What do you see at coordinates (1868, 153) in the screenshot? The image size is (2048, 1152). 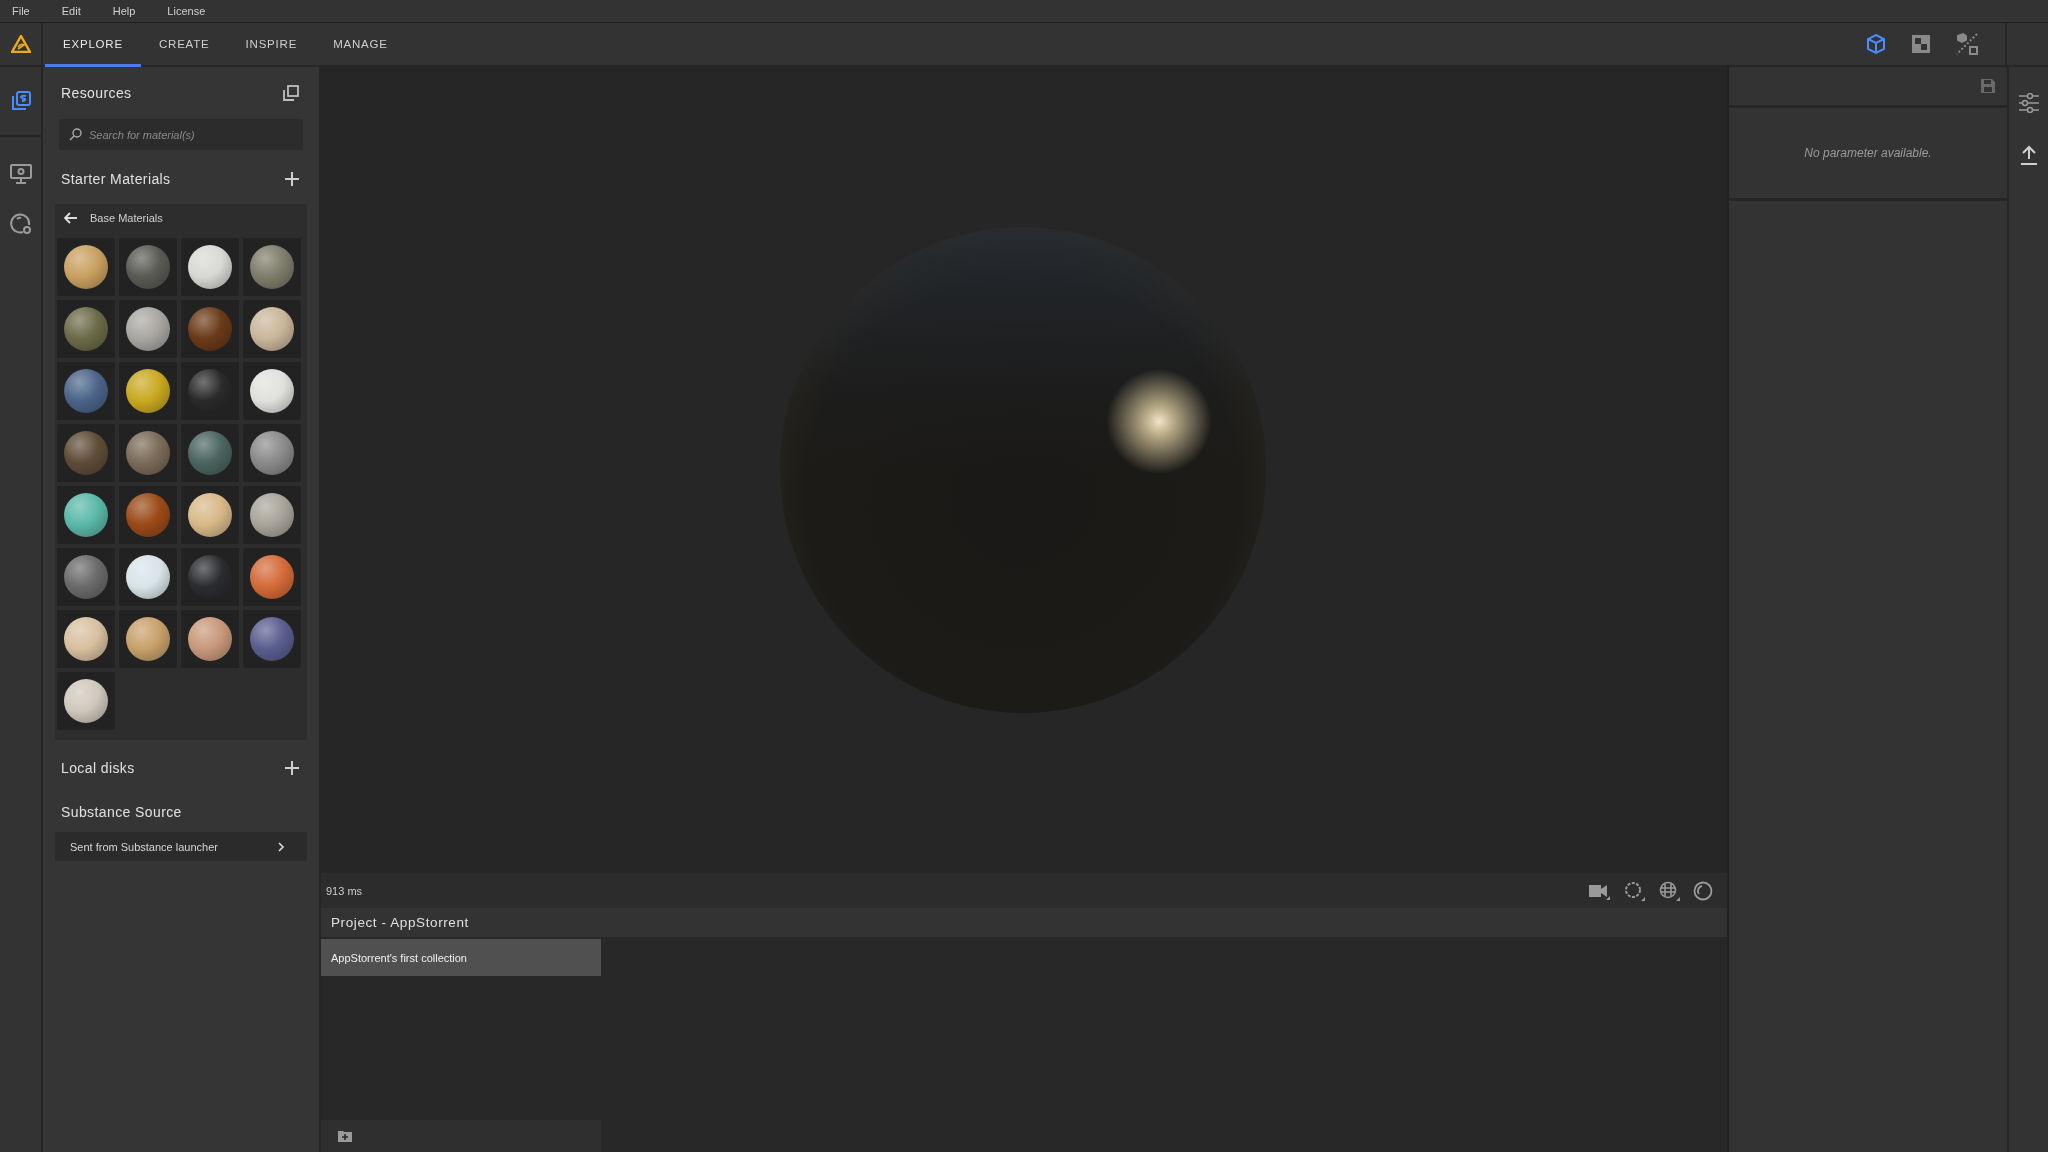 I see `empty-message: No parameter available.` at bounding box center [1868, 153].